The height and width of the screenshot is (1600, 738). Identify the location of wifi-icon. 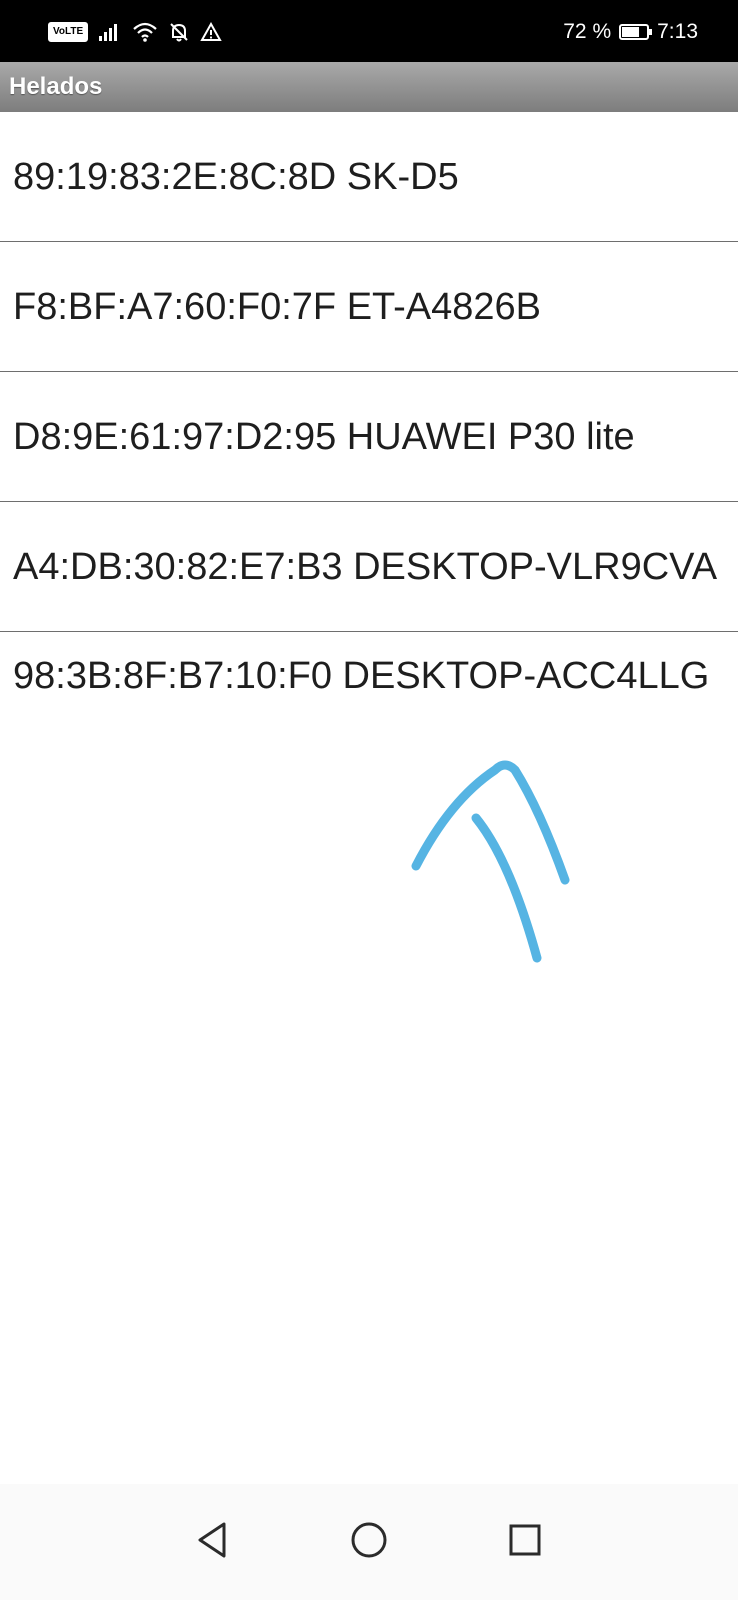
(145, 32).